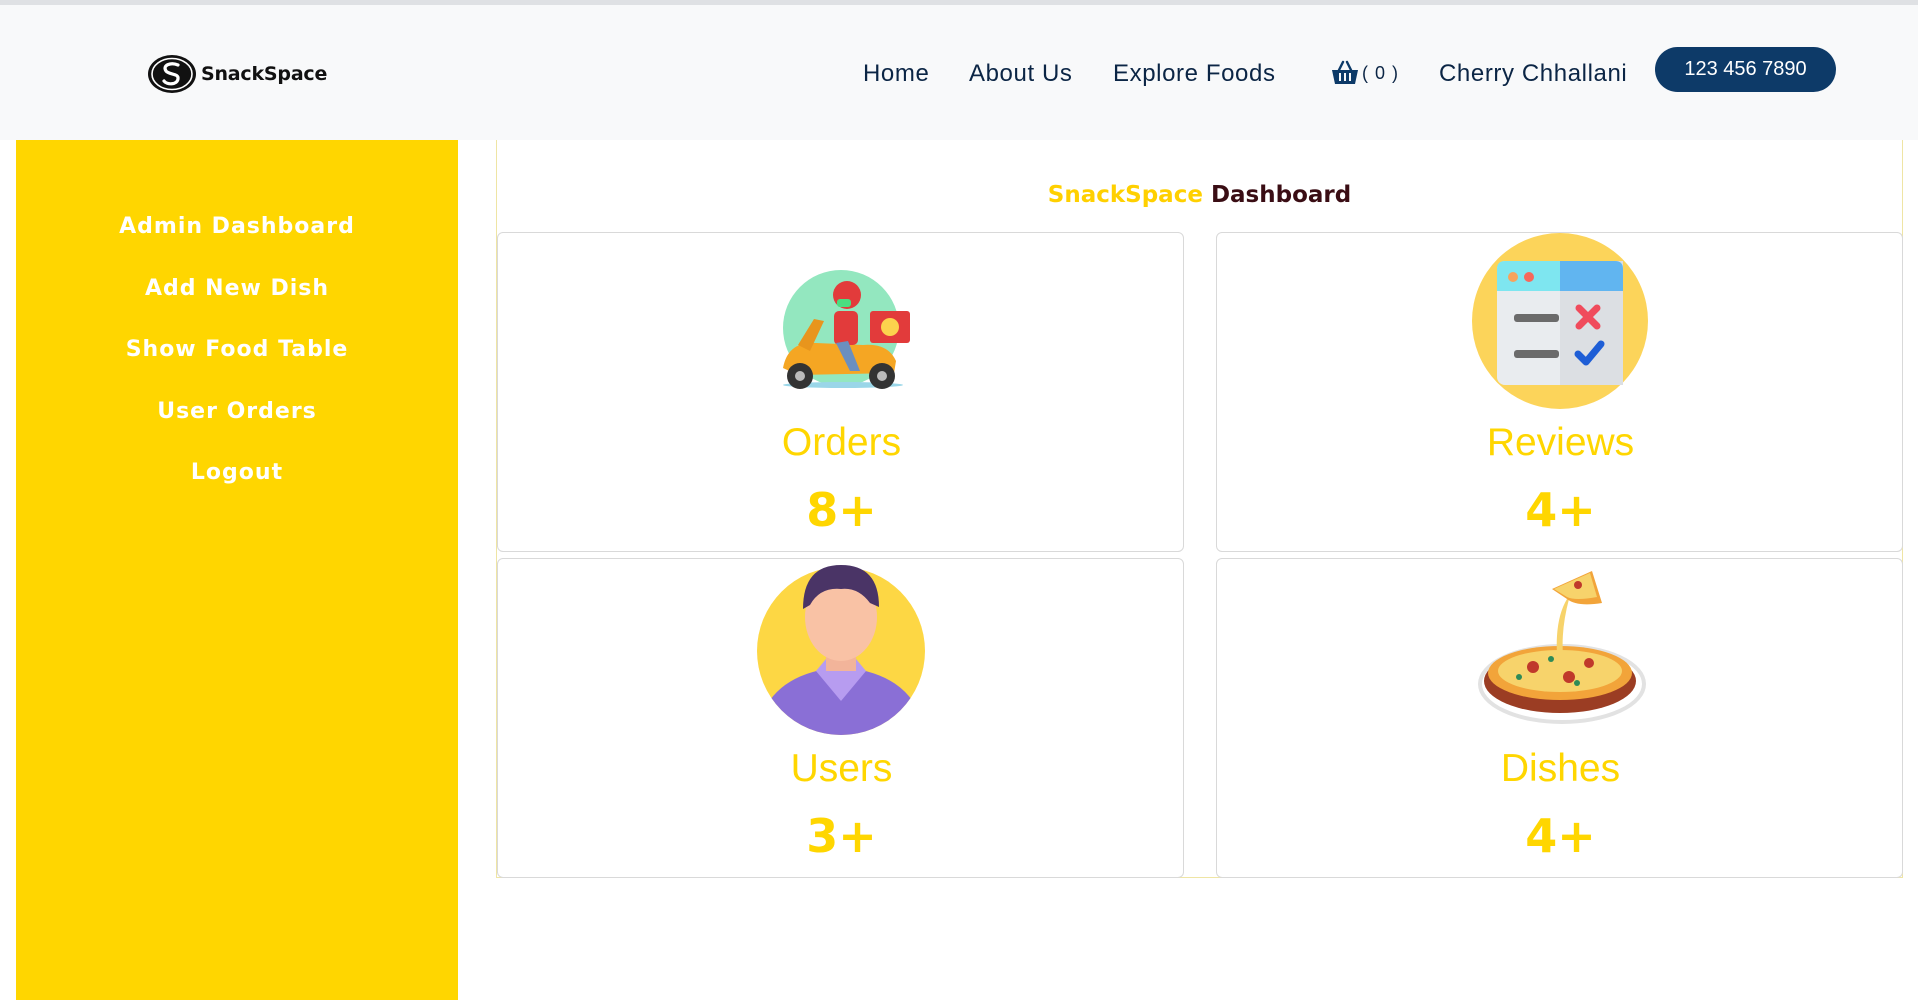 The height and width of the screenshot is (1000, 1918). I want to click on reviews-label: Reviews, so click(1560, 442).